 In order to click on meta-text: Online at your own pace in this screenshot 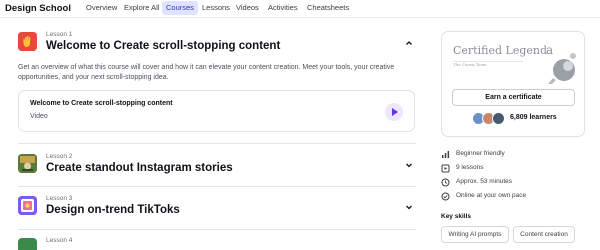, I will do `click(491, 195)`.